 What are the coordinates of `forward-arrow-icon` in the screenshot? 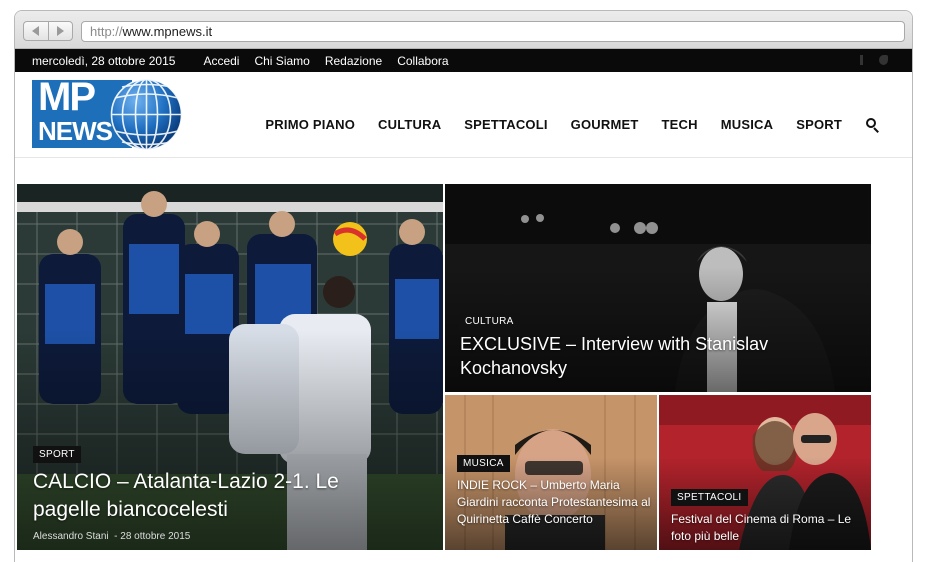 It's located at (60, 31).